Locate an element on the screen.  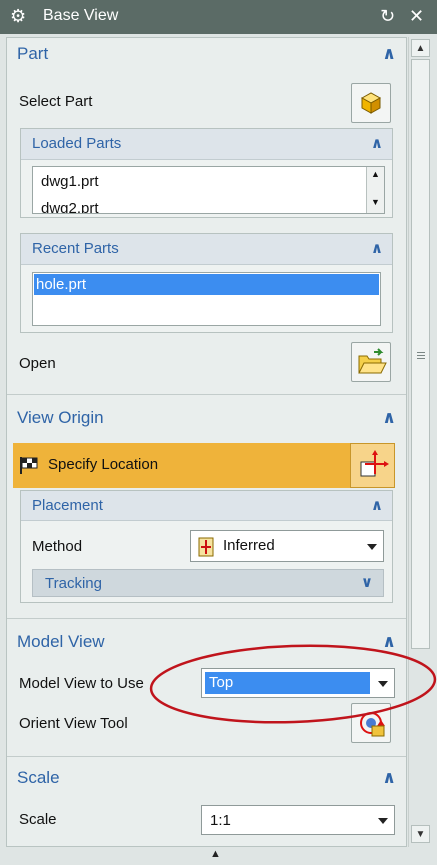
chevron-down-icon: ∨ is located at coordinates (367, 582).